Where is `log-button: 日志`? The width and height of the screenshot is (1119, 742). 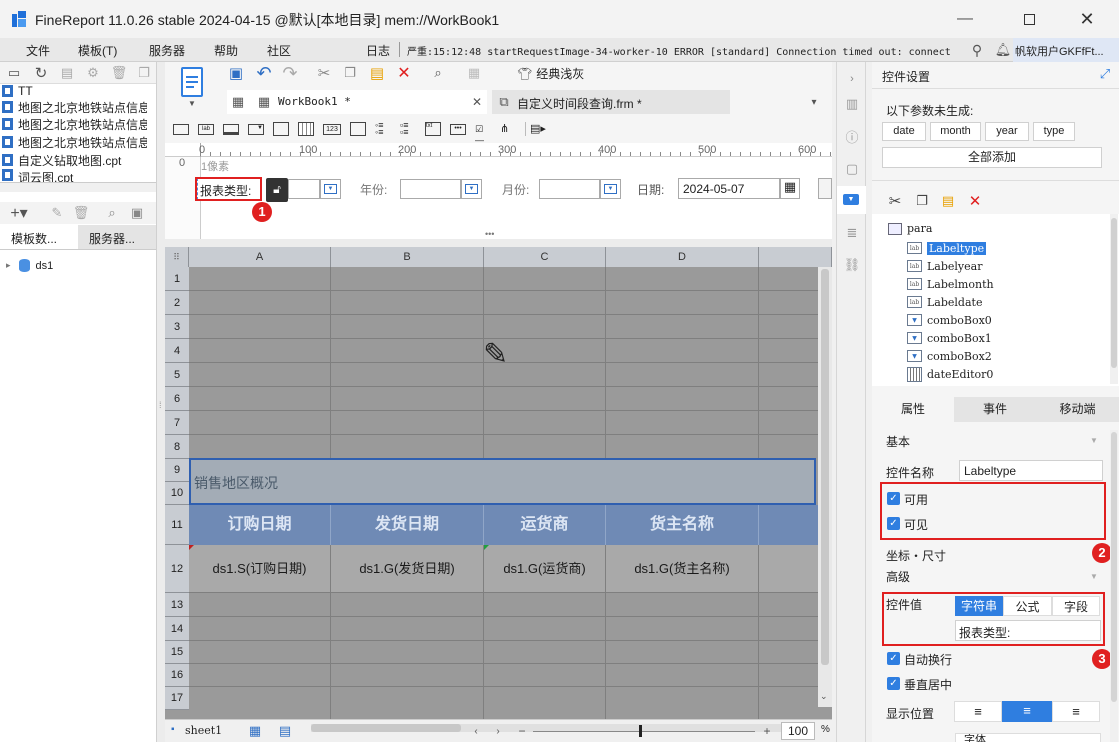
log-button: 日志 is located at coordinates (378, 50).